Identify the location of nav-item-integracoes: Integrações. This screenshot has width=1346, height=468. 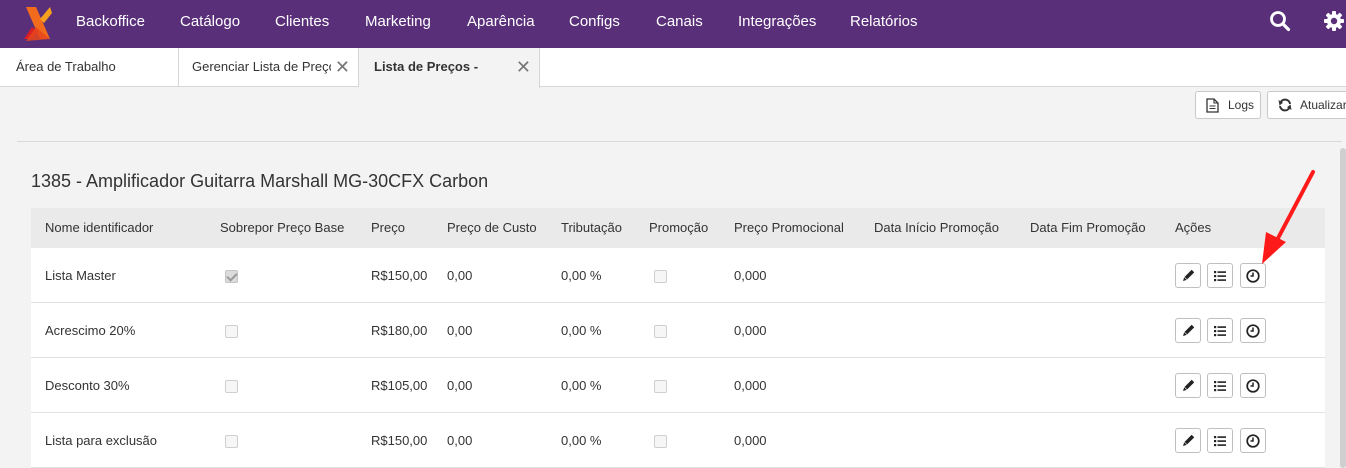
(777, 24).